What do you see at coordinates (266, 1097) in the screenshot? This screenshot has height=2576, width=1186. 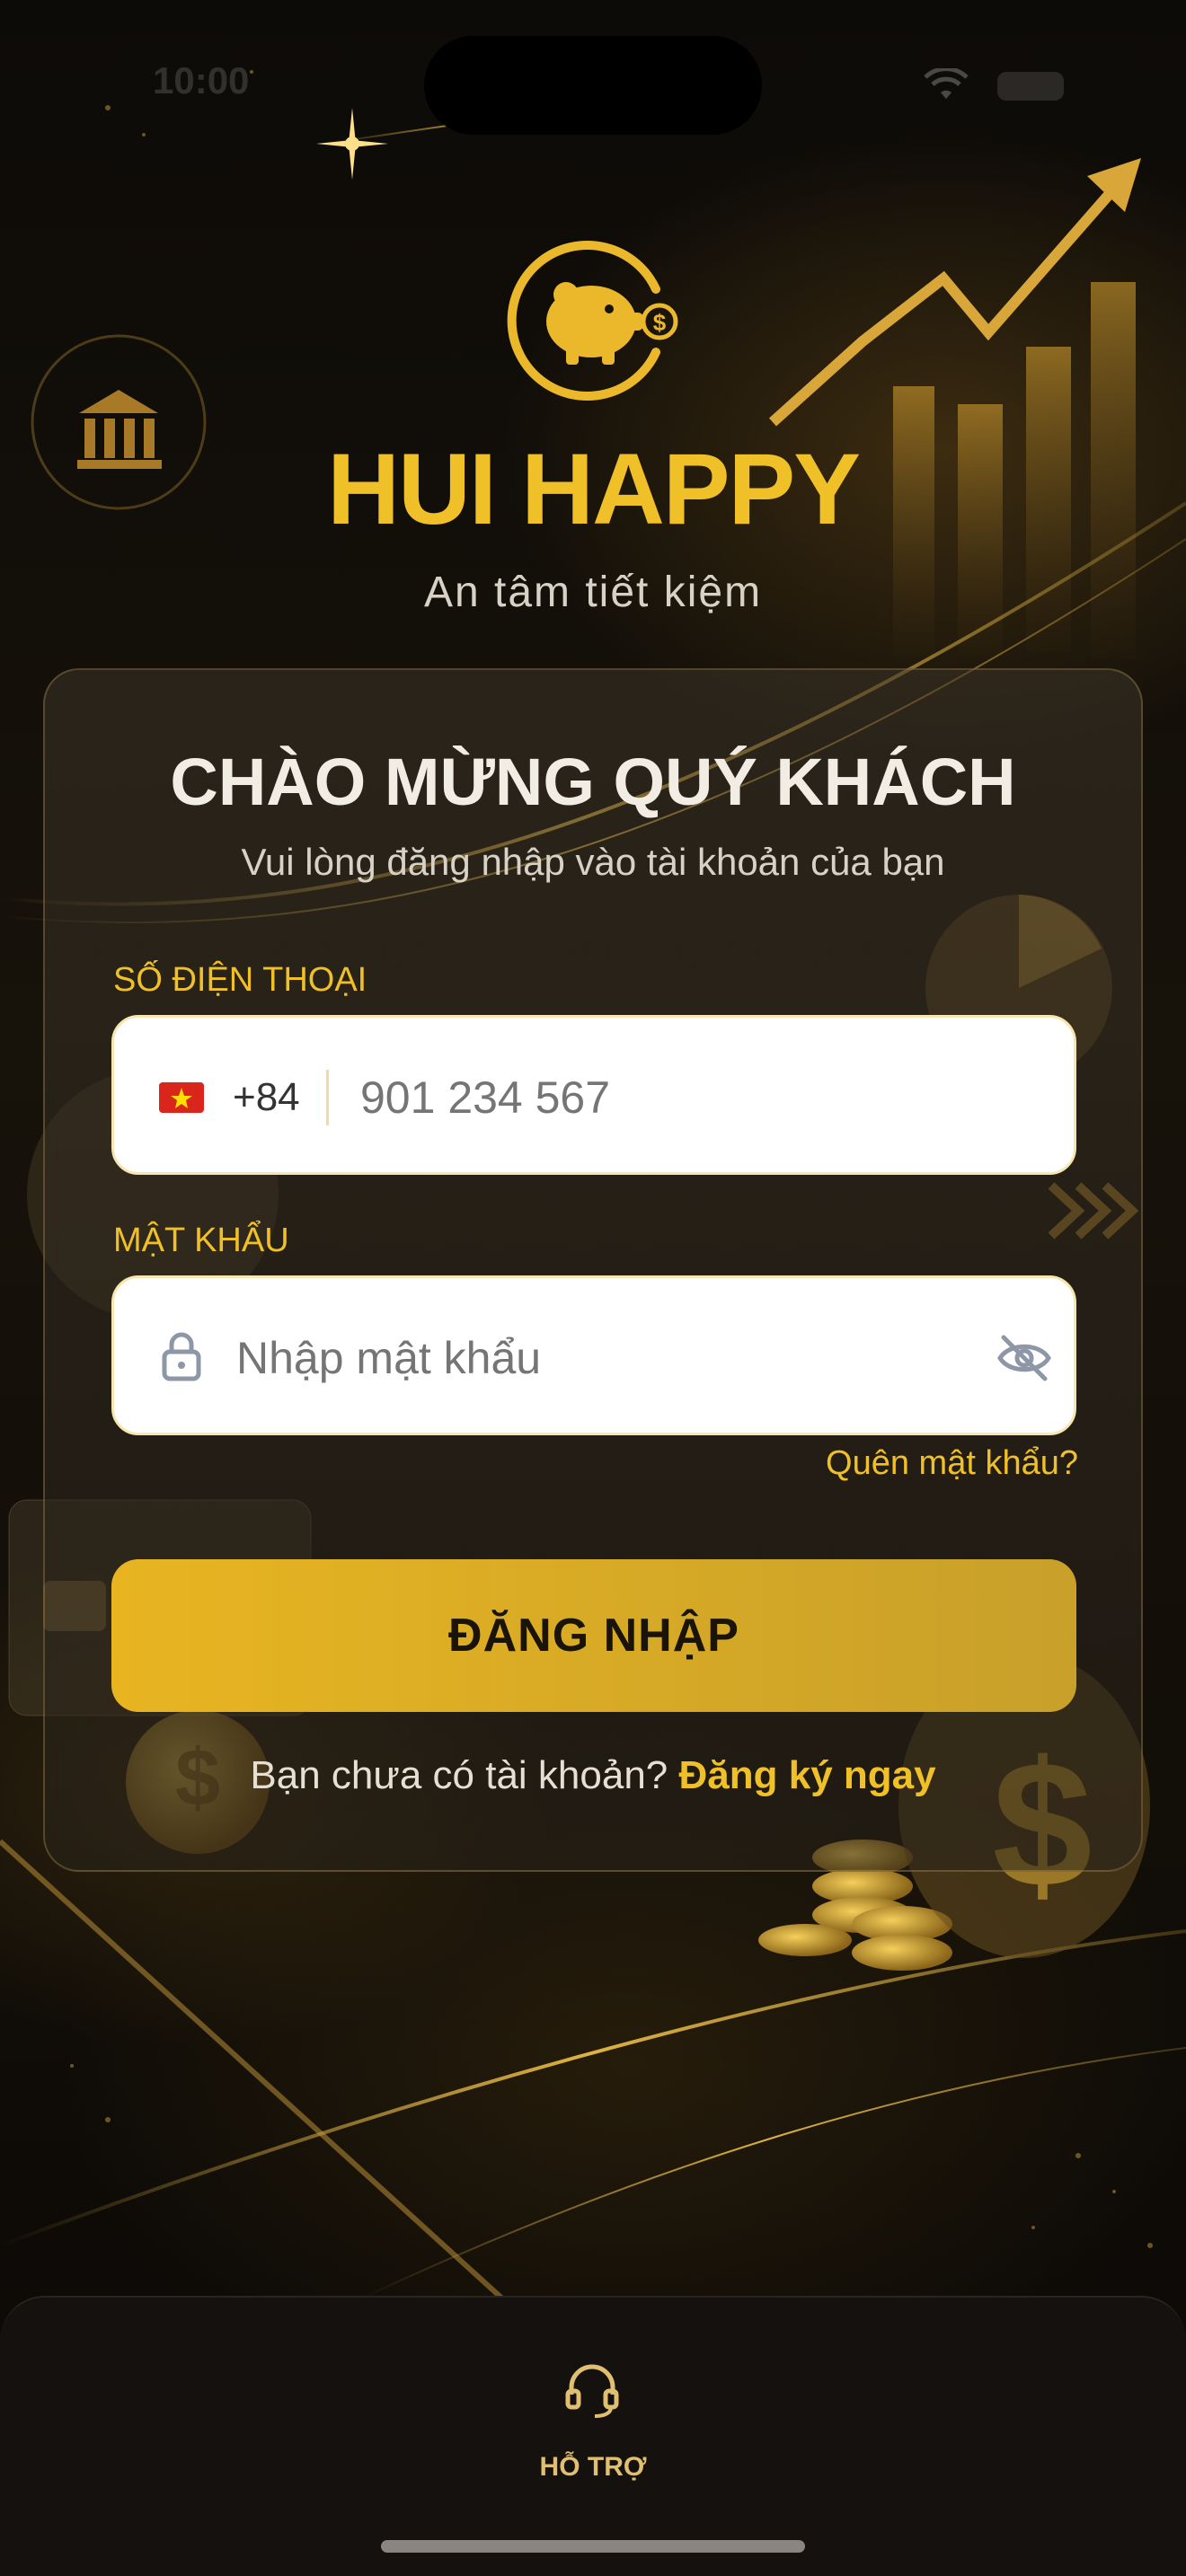 I see `country-code: +84` at bounding box center [266, 1097].